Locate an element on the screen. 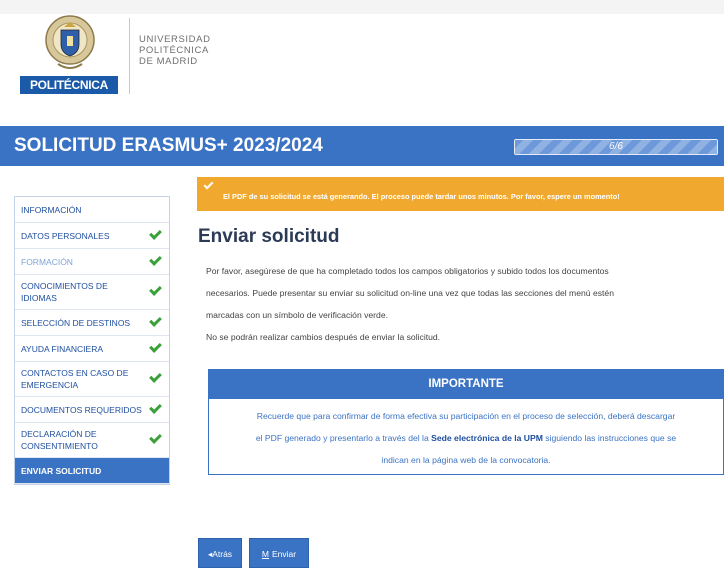  section-title: Enviar solicitud is located at coordinates (269, 236).